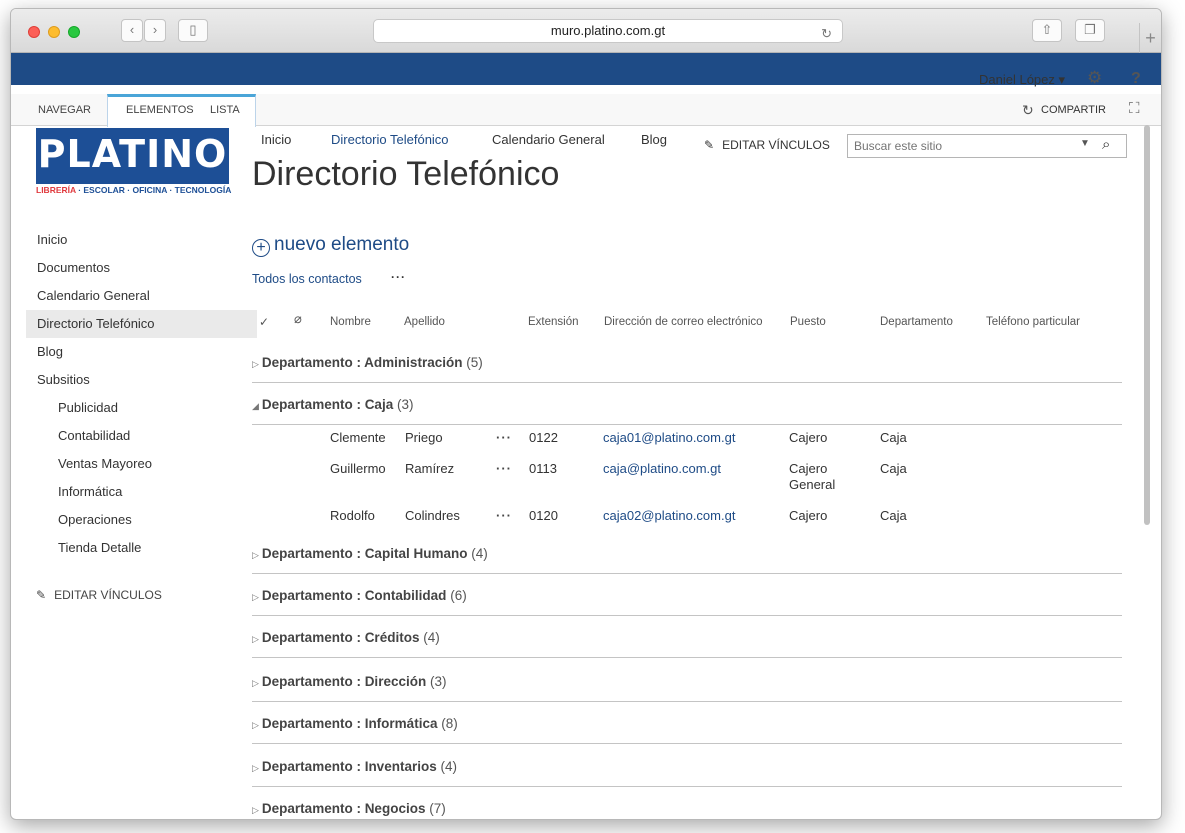  What do you see at coordinates (916, 322) in the screenshot?
I see `column-header-departamento: Departamento` at bounding box center [916, 322].